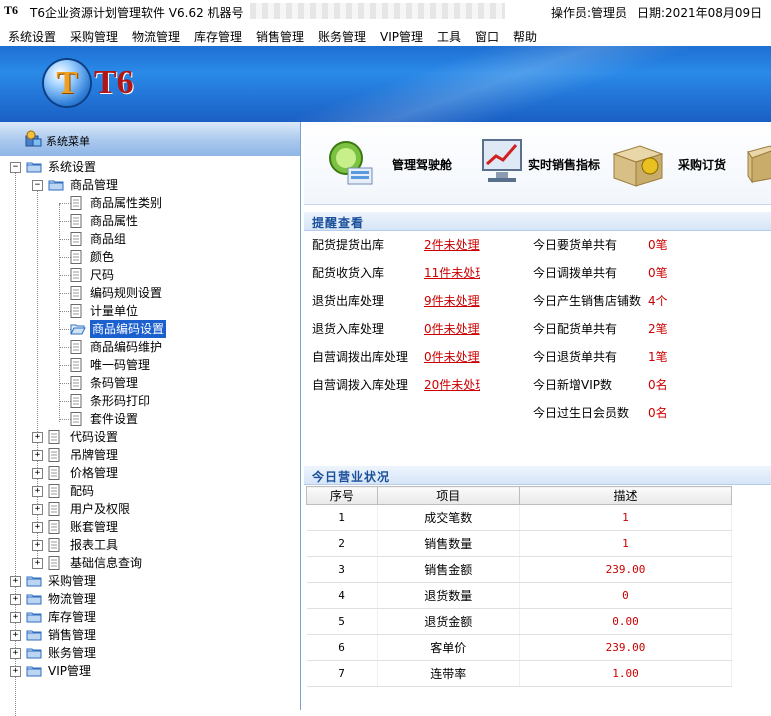 The image size is (771, 716). Describe the element at coordinates (452, 328) in the screenshot. I see `reminder-pending-link: 0件未处理` at that location.